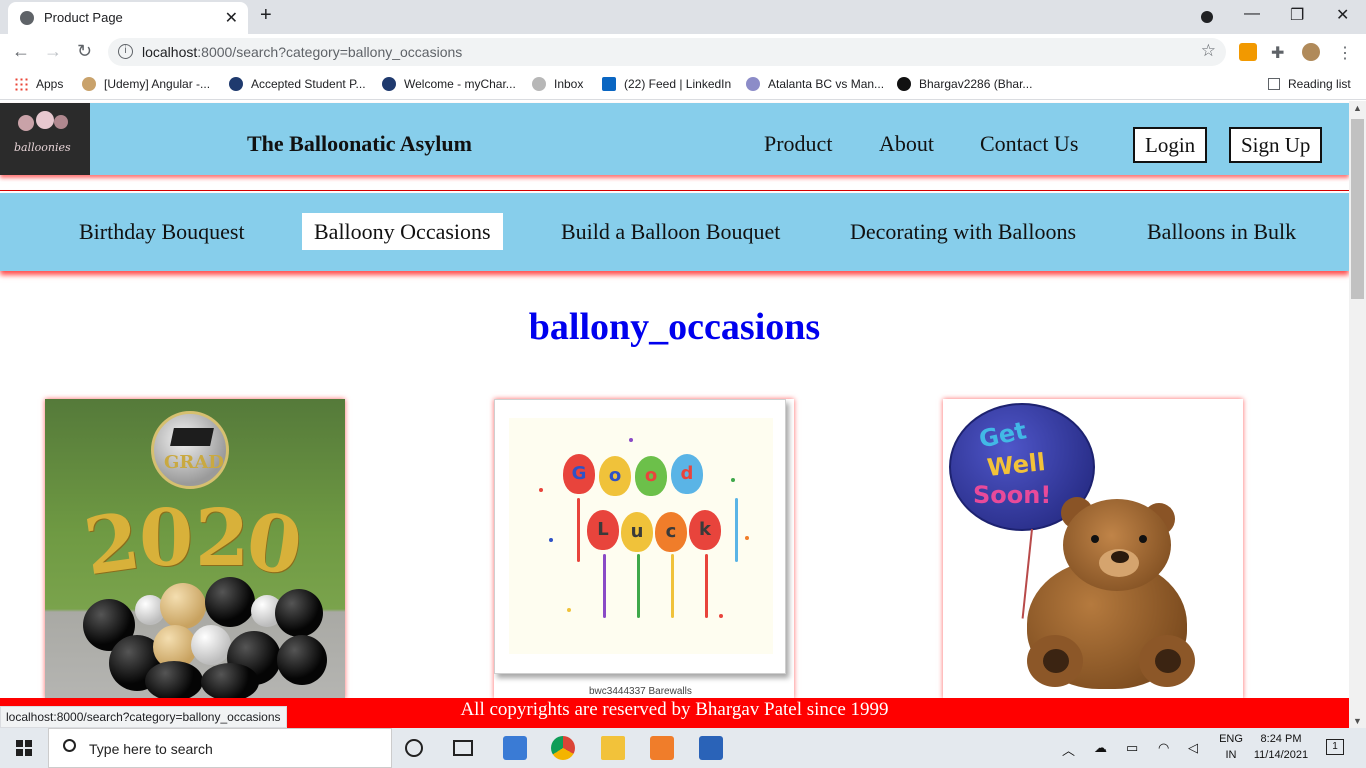  What do you see at coordinates (84, 51) in the screenshot?
I see `reload-icon: ↻` at bounding box center [84, 51].